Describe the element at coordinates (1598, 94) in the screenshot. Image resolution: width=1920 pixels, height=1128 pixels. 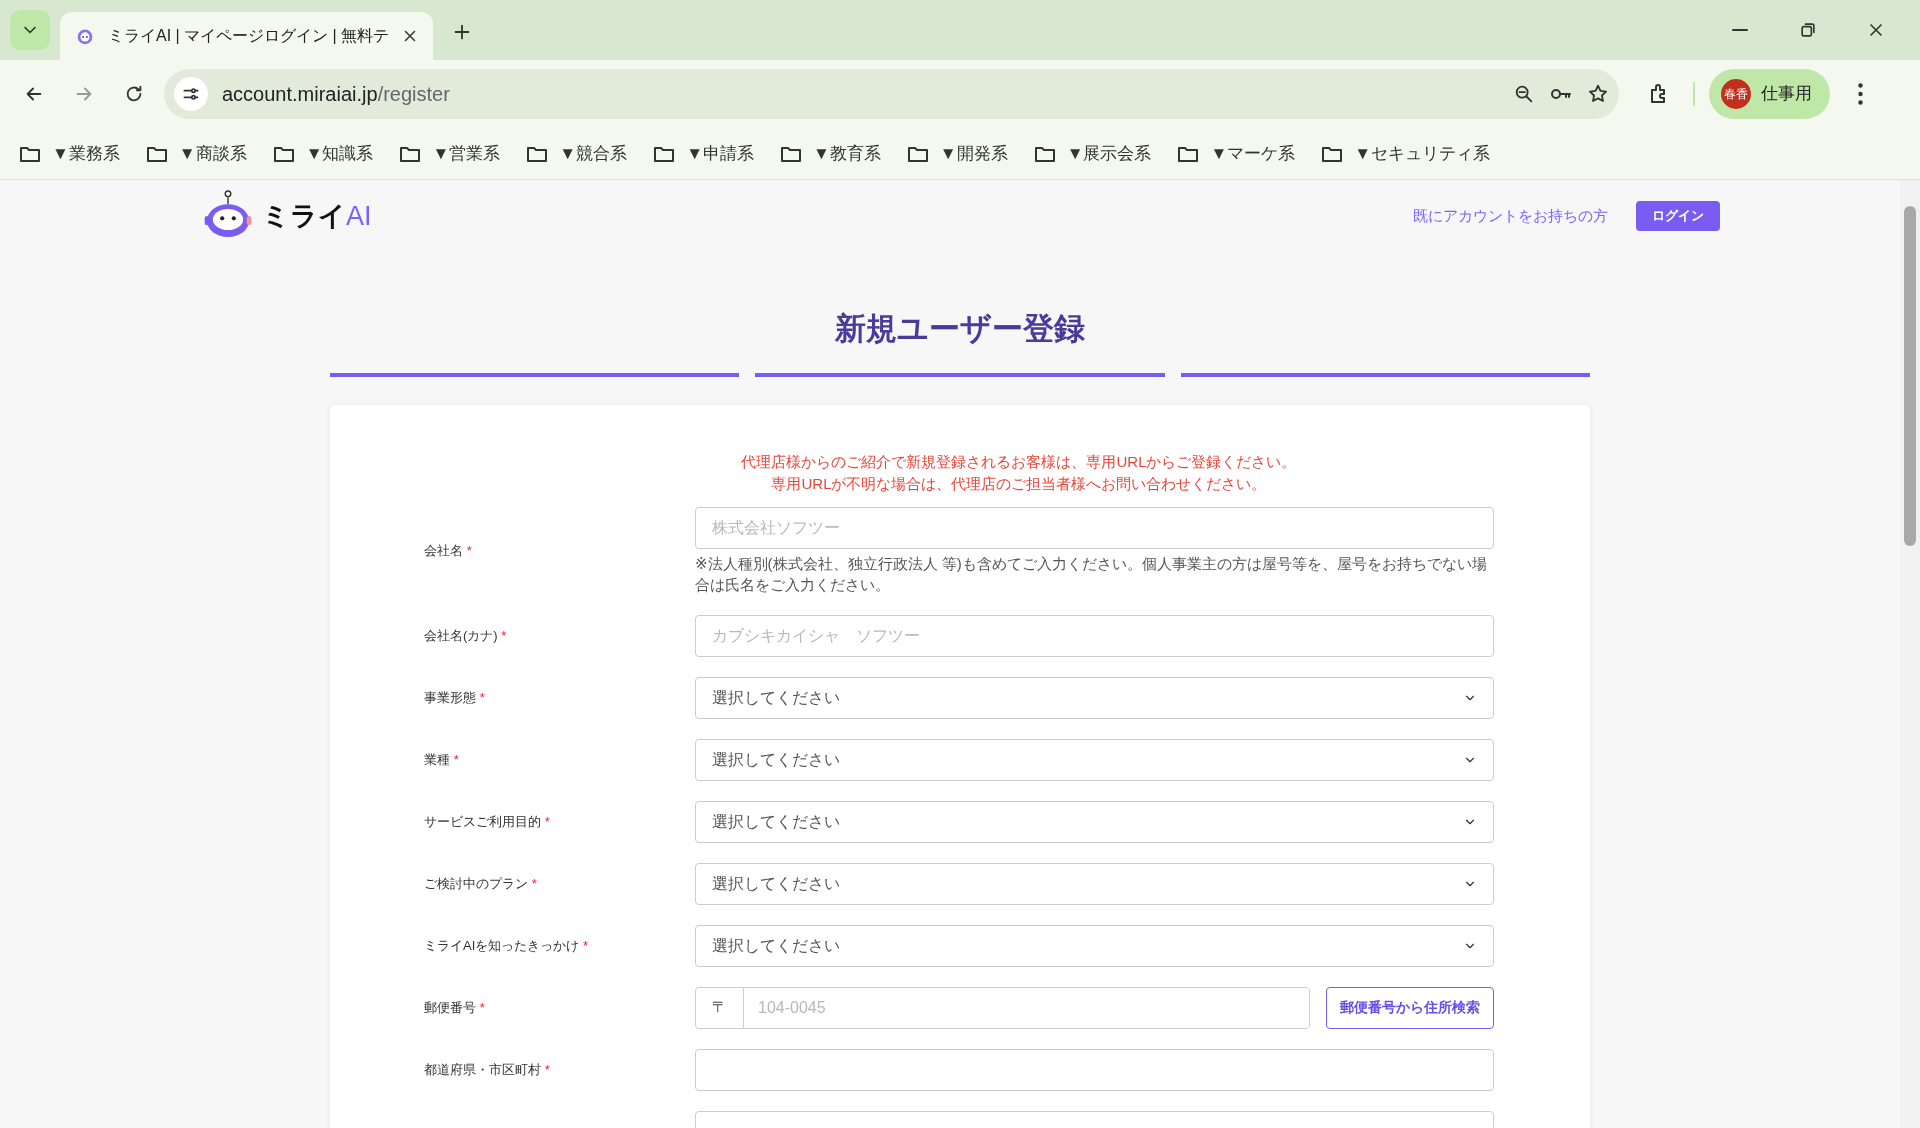
I see `star-icon` at that location.